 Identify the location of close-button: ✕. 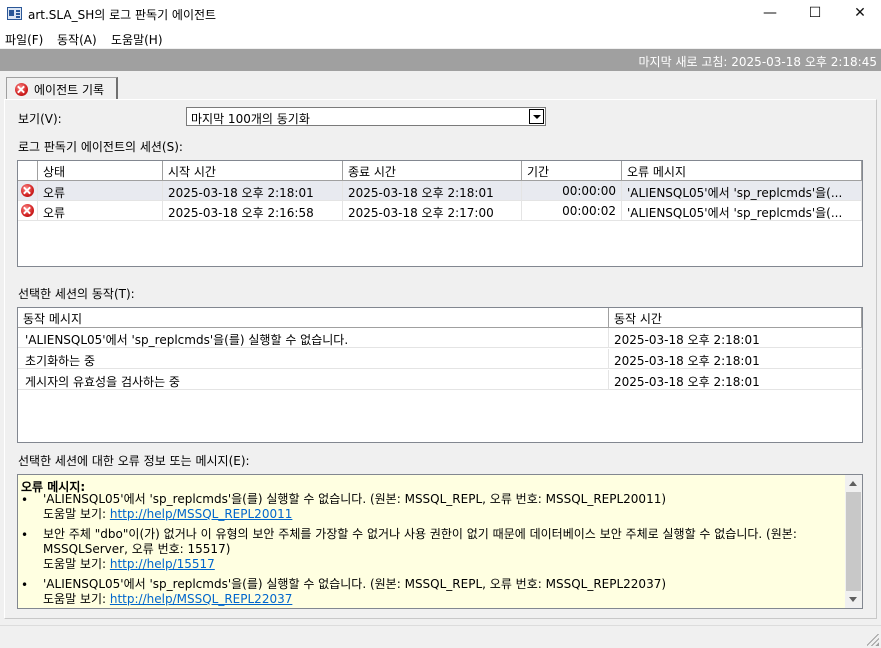
(859, 14).